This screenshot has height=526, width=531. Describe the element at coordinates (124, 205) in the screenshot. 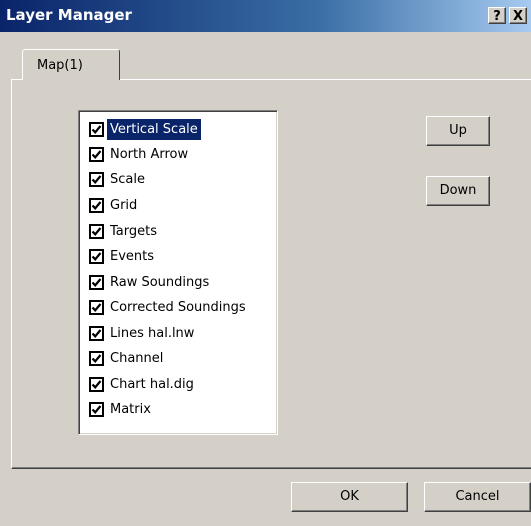

I see `list-item-label: Grid` at that location.